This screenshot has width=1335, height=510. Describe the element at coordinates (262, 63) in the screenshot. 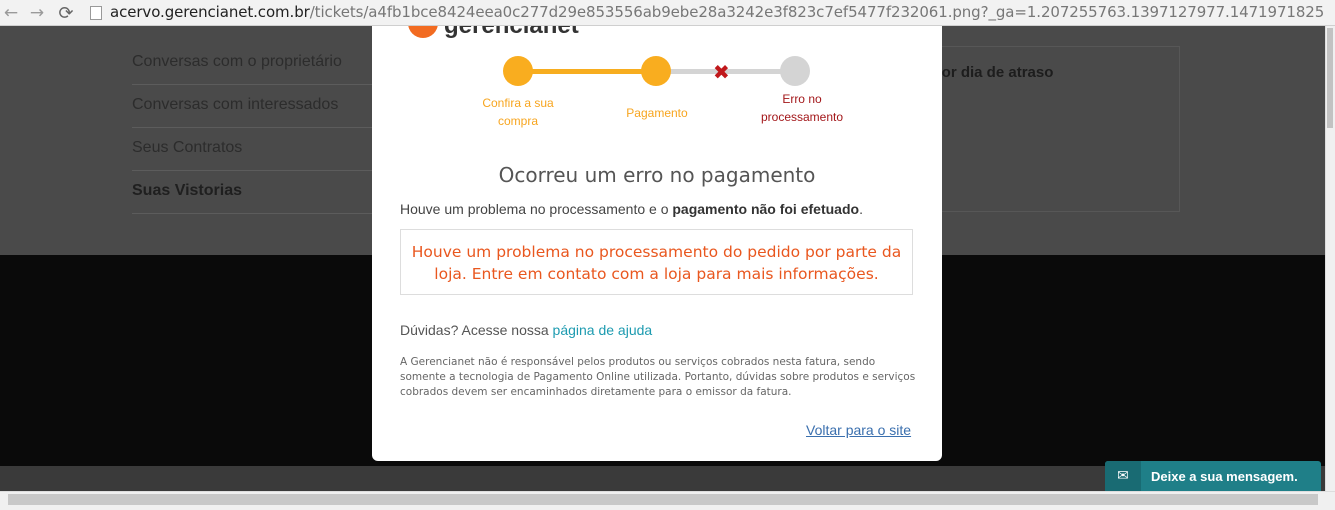

I see `menu-item-owner-conversations: Conversas com o proprietário` at that location.